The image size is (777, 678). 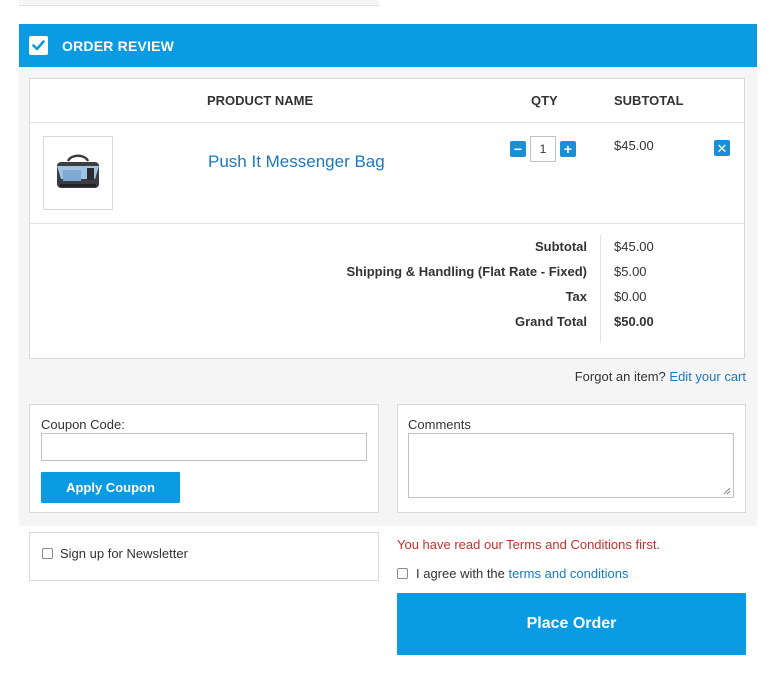 What do you see at coordinates (387, 251) in the screenshot?
I see `totals-row-subtotal: Subtotal $45.00` at bounding box center [387, 251].